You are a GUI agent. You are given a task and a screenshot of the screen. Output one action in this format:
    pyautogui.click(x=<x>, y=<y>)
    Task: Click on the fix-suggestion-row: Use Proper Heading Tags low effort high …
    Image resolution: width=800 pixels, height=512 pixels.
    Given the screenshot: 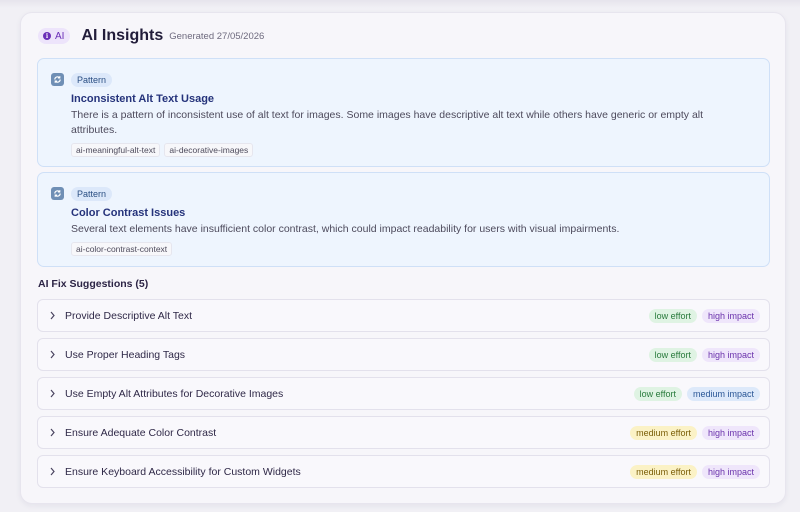 What is the action you would take?
    pyautogui.click(x=403, y=354)
    